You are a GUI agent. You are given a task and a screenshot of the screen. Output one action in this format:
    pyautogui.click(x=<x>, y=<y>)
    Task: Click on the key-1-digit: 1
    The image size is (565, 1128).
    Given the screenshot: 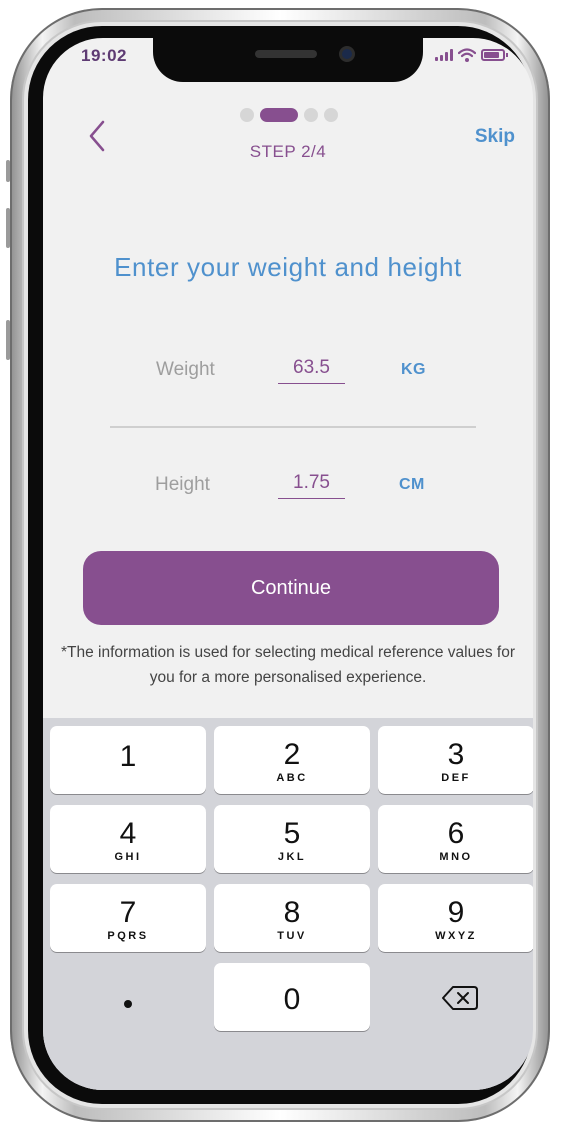 What is the action you would take?
    pyautogui.click(x=128, y=756)
    